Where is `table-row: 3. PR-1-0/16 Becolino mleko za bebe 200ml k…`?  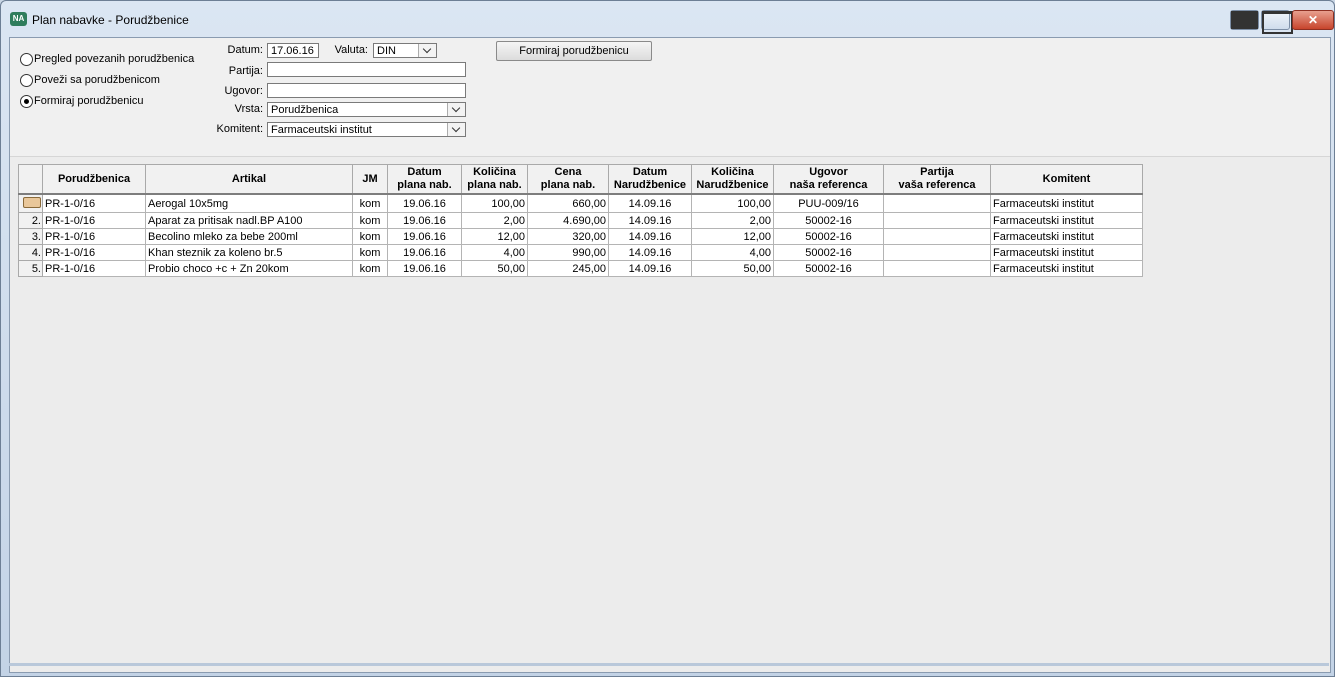
table-row: 3. PR-1-0/16 Becolino mleko za bebe 200ml k… is located at coordinates (580, 236).